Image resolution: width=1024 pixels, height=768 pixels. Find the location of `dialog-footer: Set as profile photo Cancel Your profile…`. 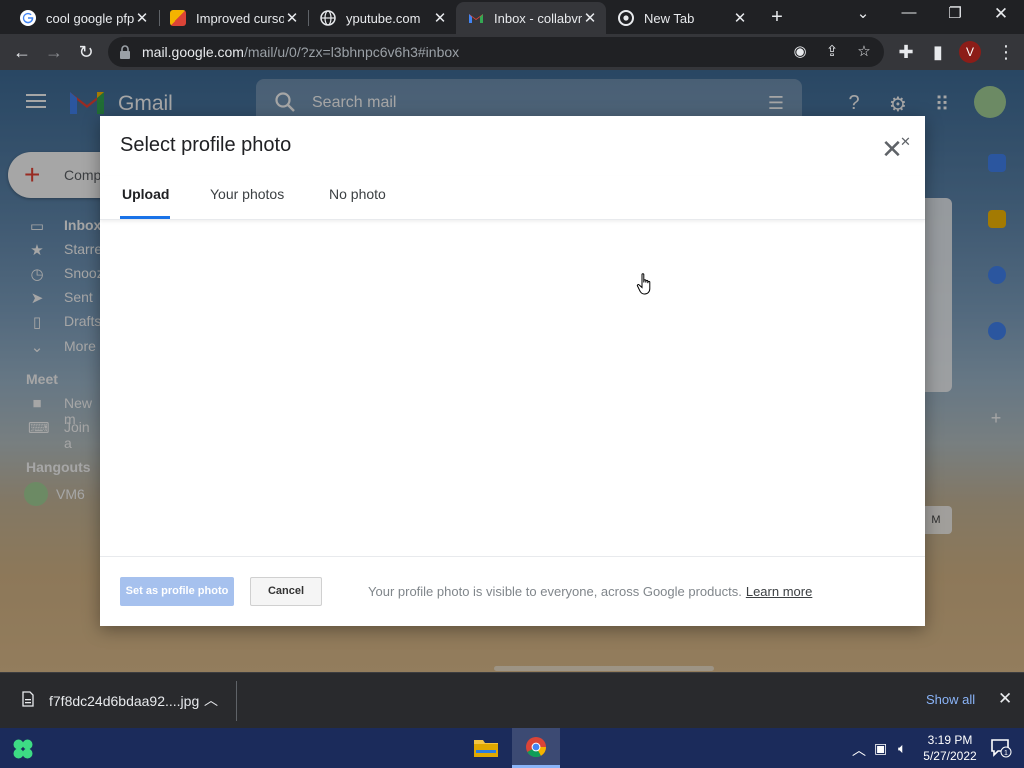

dialog-footer: Set as profile photo Cancel Your profile… is located at coordinates (512, 591).